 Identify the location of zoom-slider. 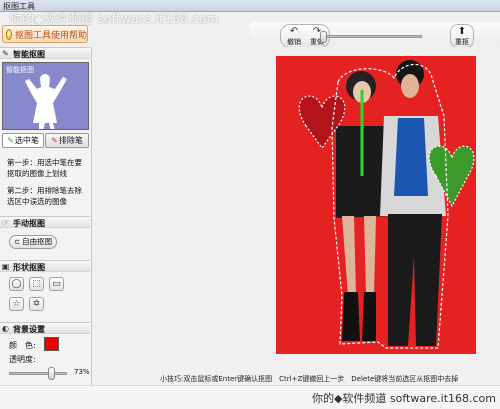
(371, 37).